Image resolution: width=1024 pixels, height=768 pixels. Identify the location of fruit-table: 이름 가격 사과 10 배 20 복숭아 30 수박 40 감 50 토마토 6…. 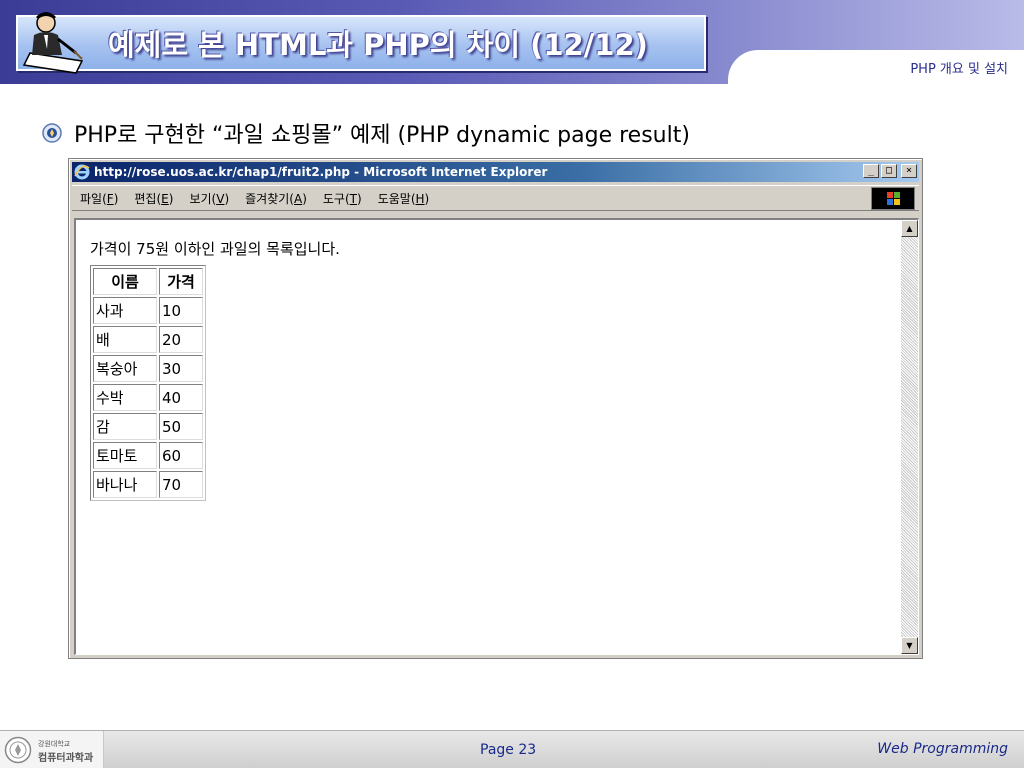
(148, 383).